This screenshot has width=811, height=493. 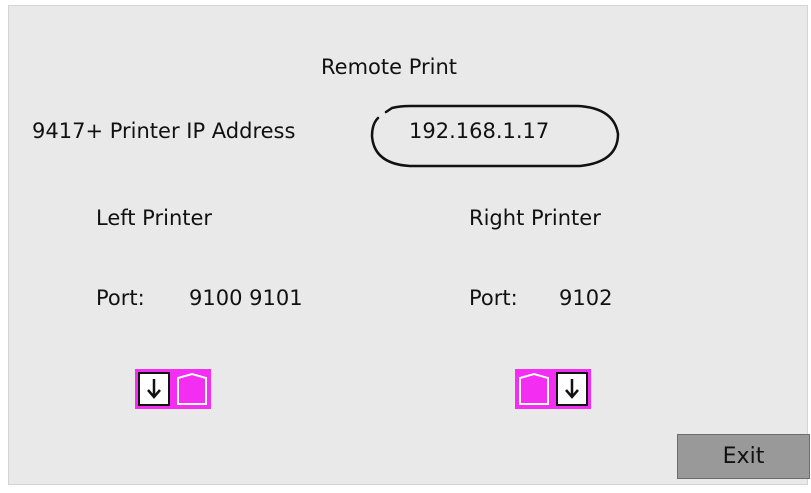 I want to click on right-printer-port-value: 9102, so click(x=586, y=298).